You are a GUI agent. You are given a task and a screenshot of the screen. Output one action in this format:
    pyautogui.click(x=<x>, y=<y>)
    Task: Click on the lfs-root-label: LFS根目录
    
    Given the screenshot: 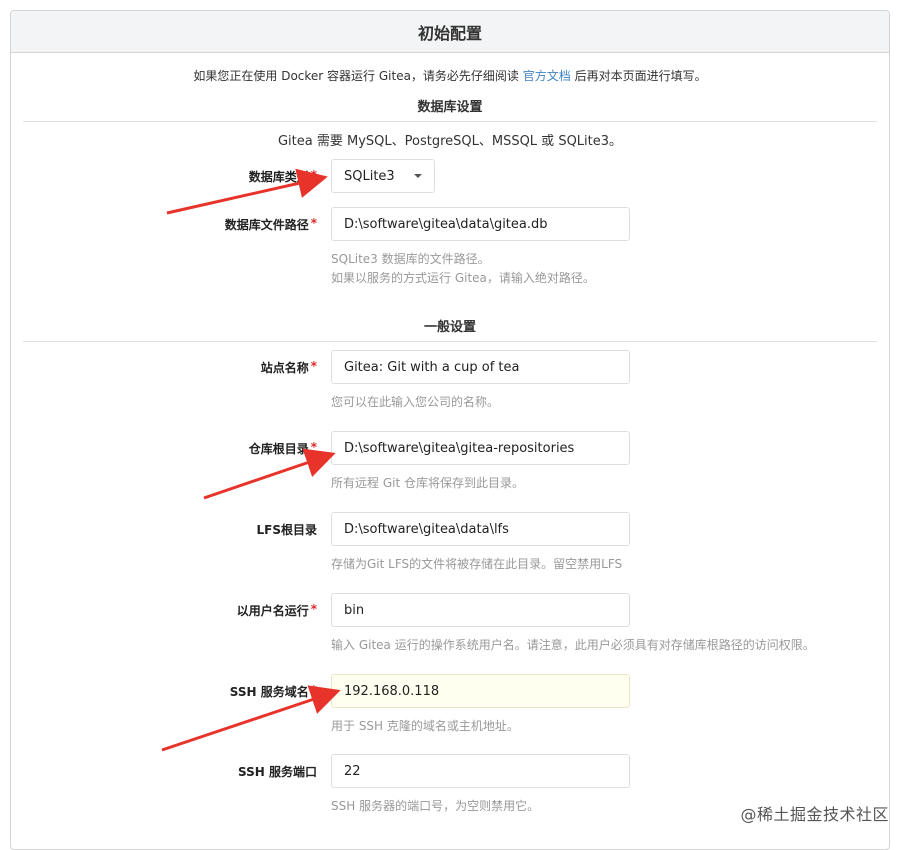 What is the action you would take?
    pyautogui.click(x=287, y=529)
    